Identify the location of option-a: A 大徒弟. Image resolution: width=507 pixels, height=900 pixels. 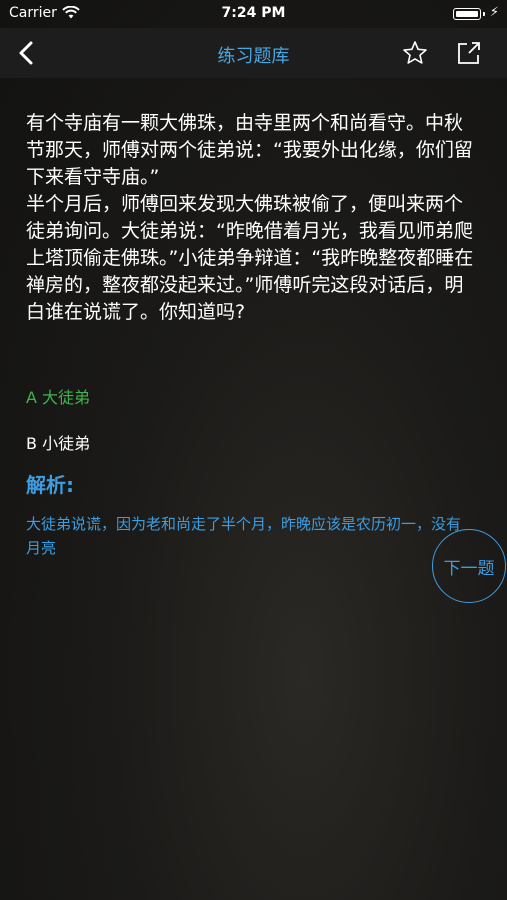
(58, 396).